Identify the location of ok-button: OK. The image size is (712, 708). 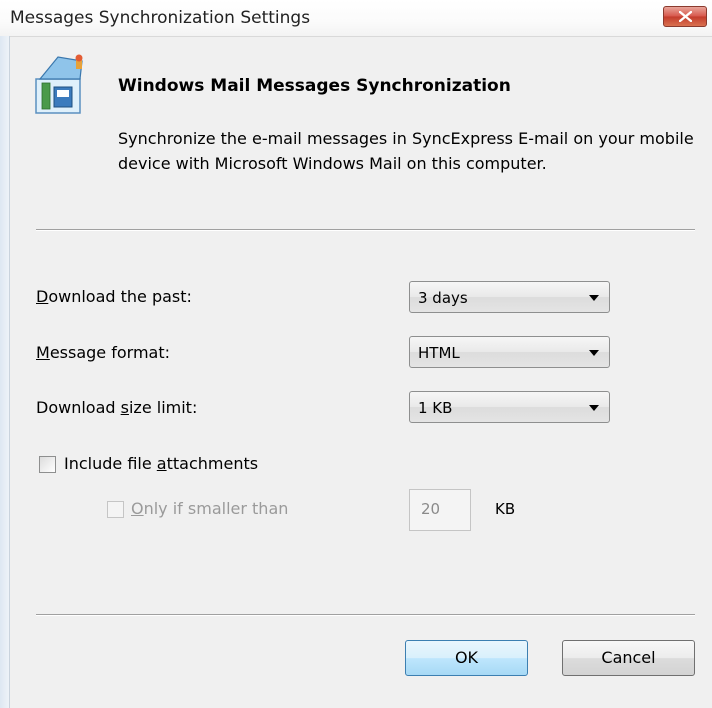
(466, 658).